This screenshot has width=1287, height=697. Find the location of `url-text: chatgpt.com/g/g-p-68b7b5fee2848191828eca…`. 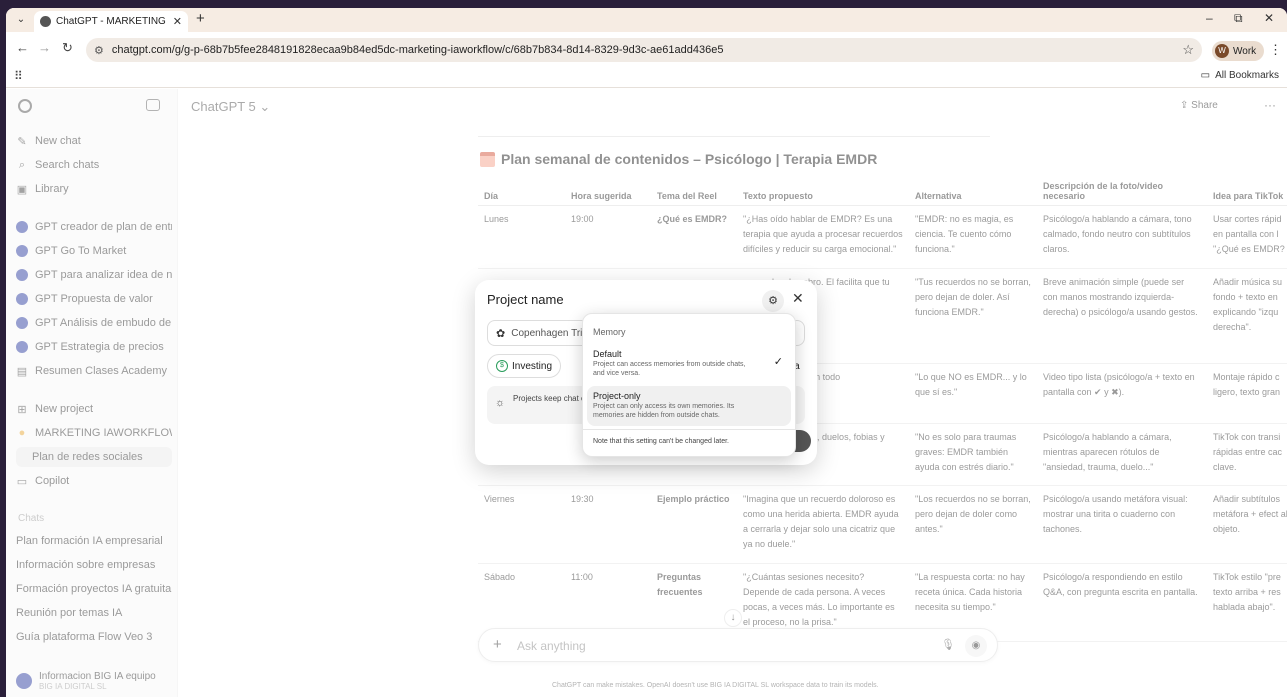

url-text: chatgpt.com/g/g-p-68b7b5fee2848191828eca… is located at coordinates (417, 50).